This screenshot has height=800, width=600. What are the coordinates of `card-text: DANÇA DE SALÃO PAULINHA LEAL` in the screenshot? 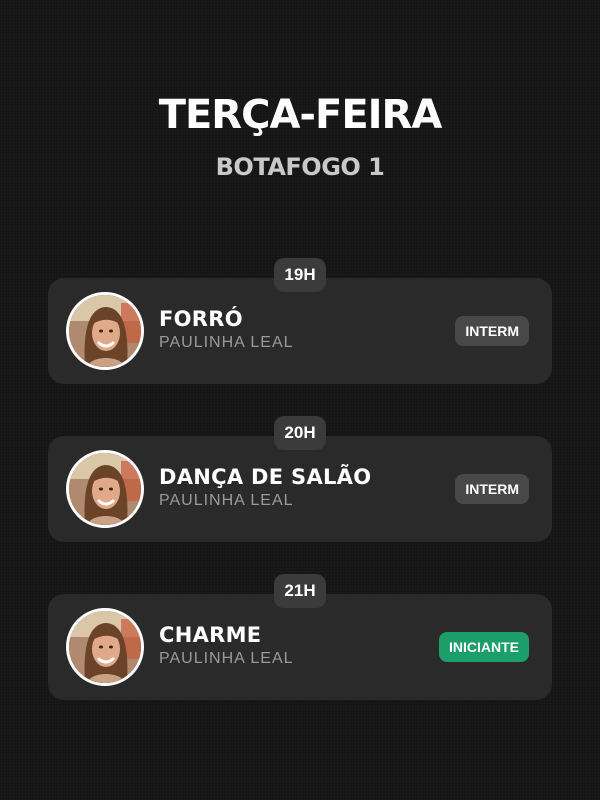 It's located at (265, 488).